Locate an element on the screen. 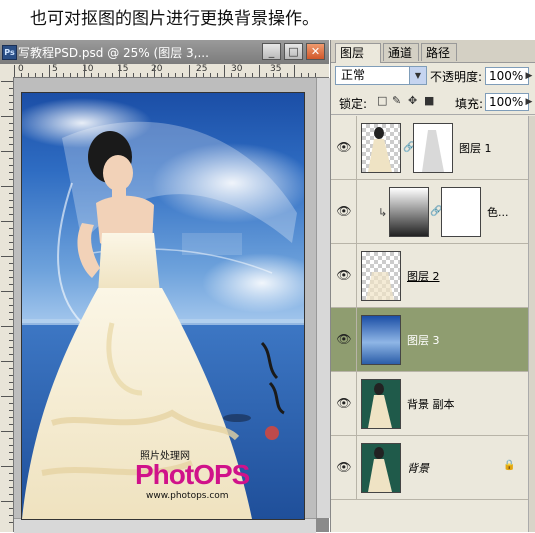 The image size is (535, 533). layers-scrollbar is located at coordinates (531, 324).